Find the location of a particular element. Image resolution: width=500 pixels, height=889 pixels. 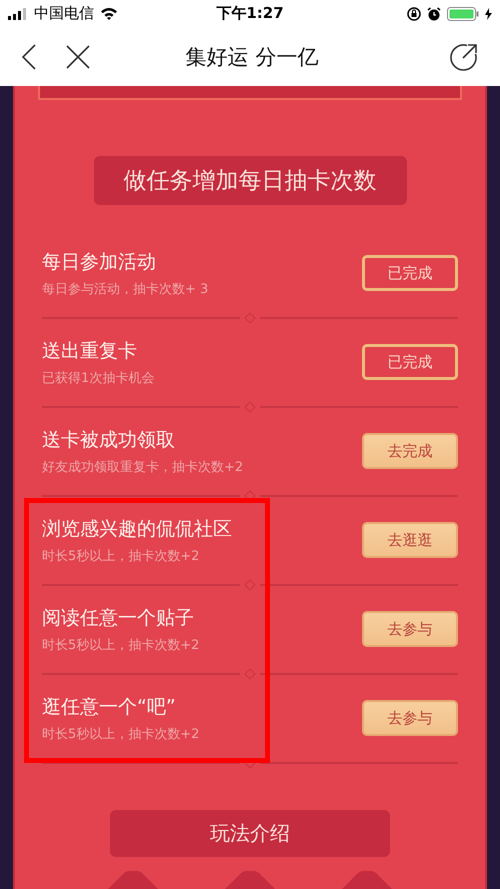

task-description: 每日参与活动，抽卡次数+ 3 is located at coordinates (126, 289).